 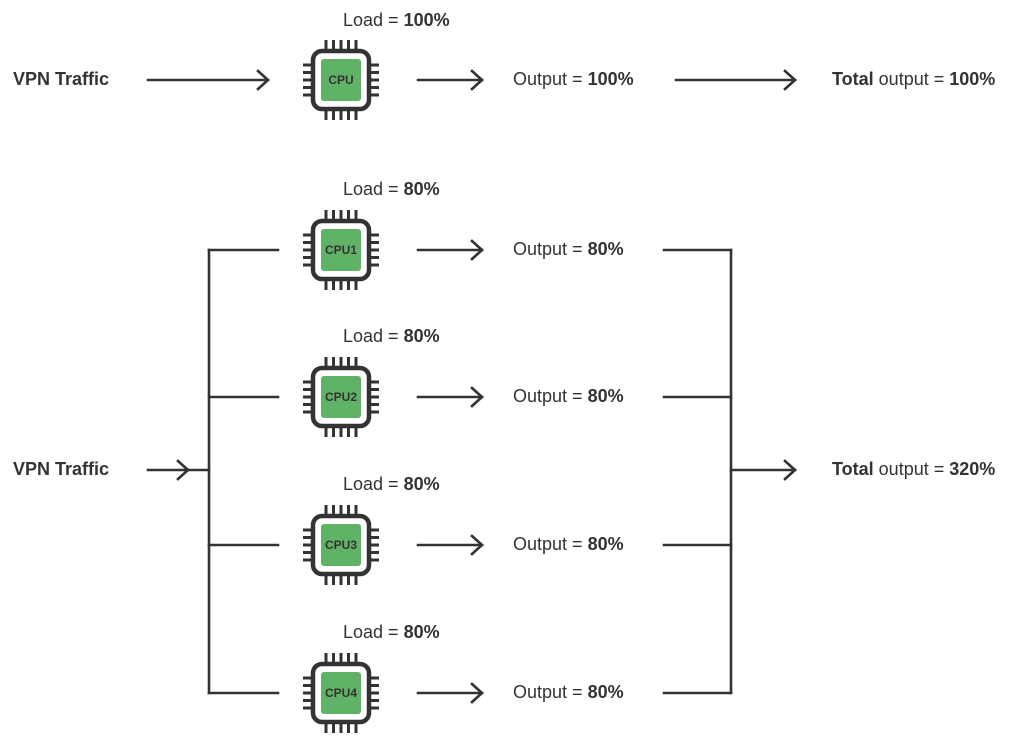 I want to click on load-label: Load = 100%, so click(x=396, y=20).